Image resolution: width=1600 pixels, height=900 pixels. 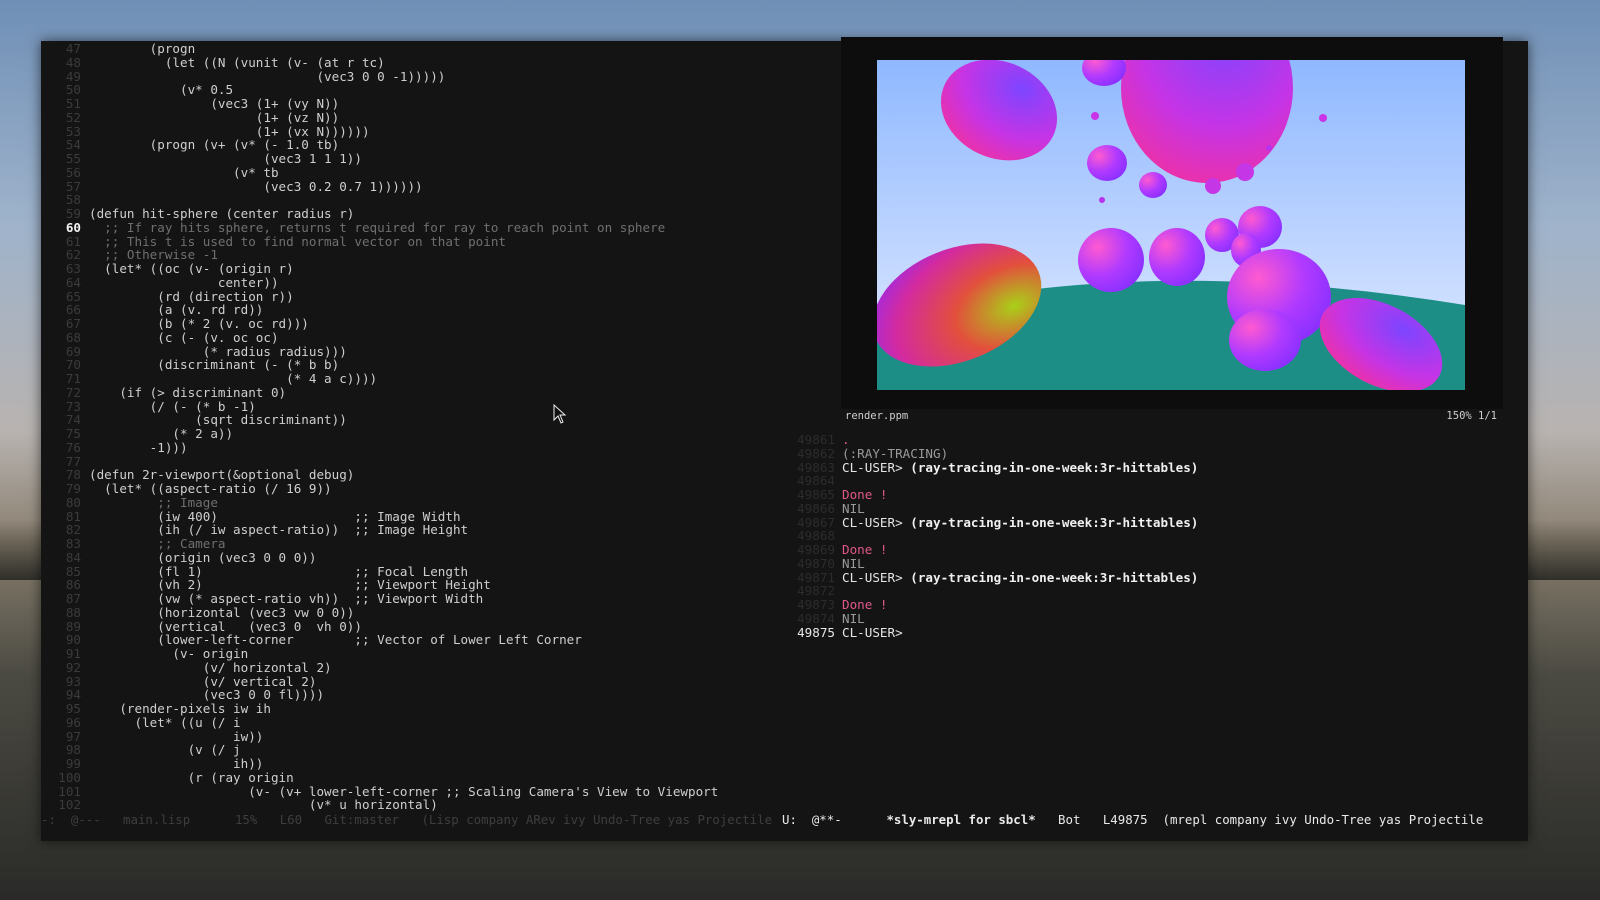 I want to click on code-line: 62 ;; Otherwise -1, so click(x=411, y=255).